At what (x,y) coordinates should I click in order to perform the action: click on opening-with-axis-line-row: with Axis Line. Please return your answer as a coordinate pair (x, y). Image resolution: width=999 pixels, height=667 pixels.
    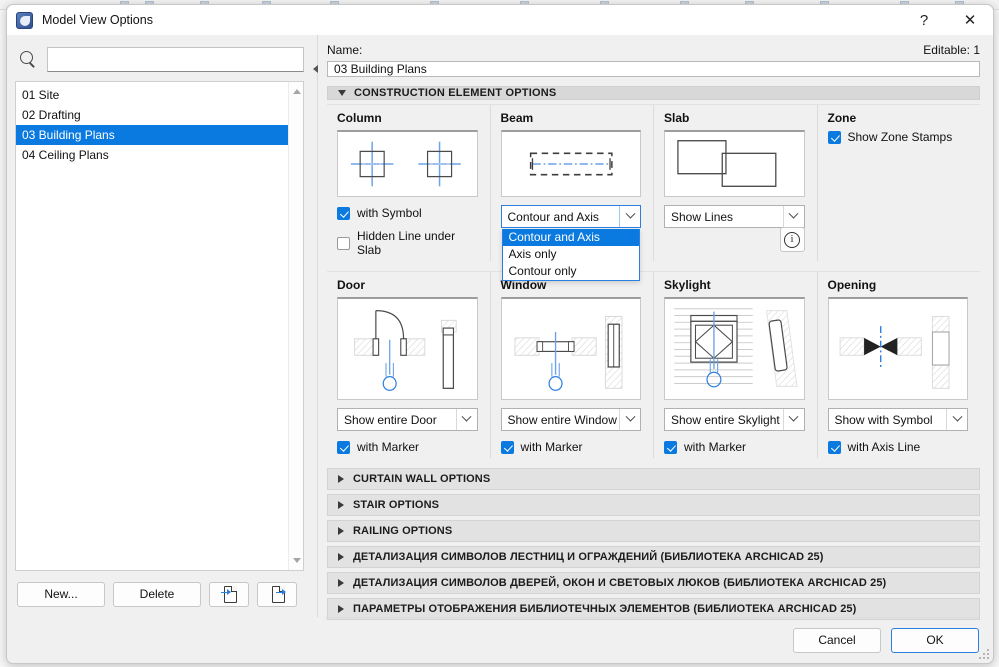
    Looking at the image, I should click on (898, 447).